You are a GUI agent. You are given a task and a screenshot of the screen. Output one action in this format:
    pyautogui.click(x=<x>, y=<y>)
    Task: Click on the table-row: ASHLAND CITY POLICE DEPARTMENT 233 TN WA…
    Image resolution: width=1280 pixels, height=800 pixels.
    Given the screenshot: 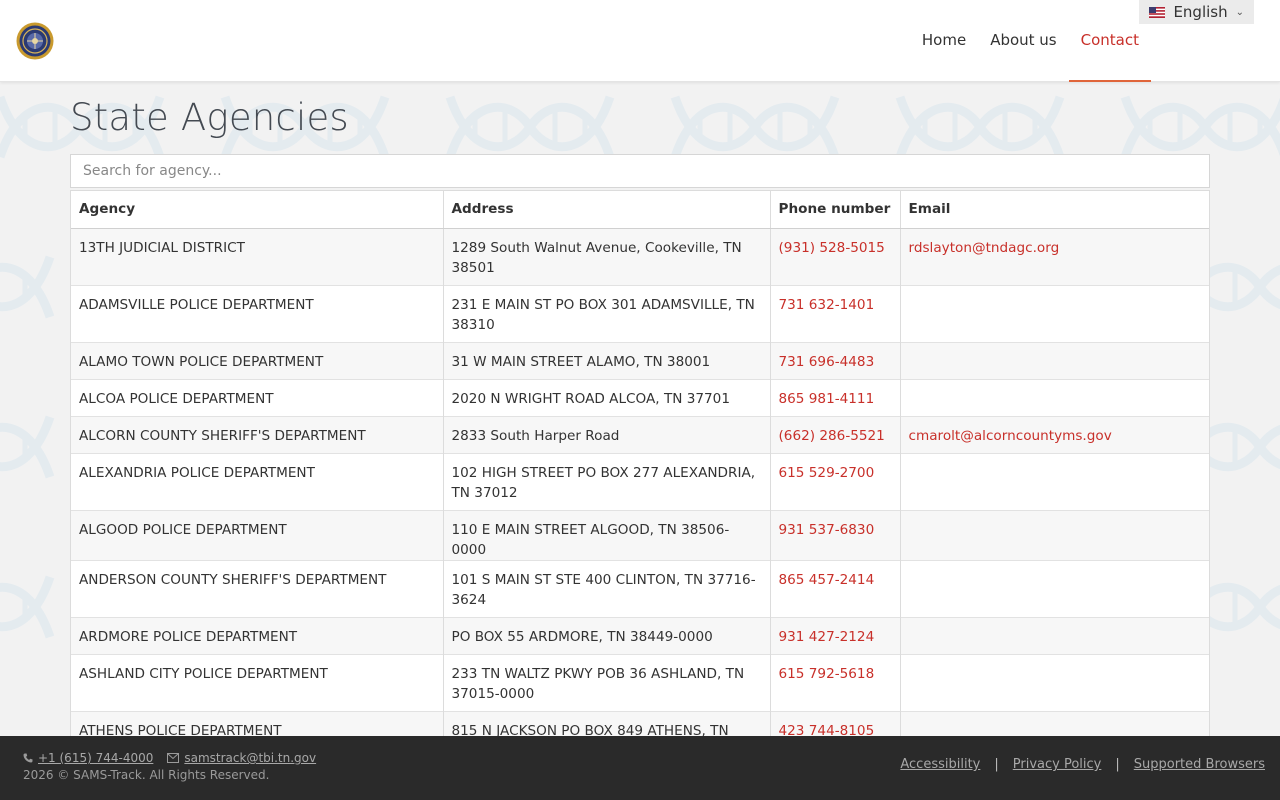 What is the action you would take?
    pyautogui.click(x=640, y=682)
    